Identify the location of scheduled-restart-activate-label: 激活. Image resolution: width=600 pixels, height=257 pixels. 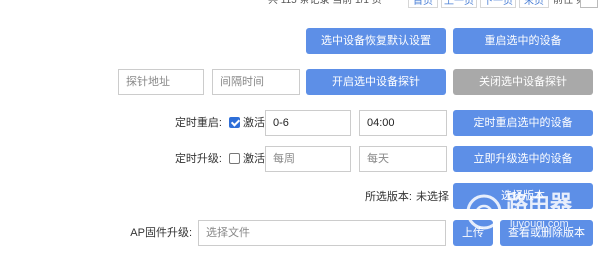
(254, 123).